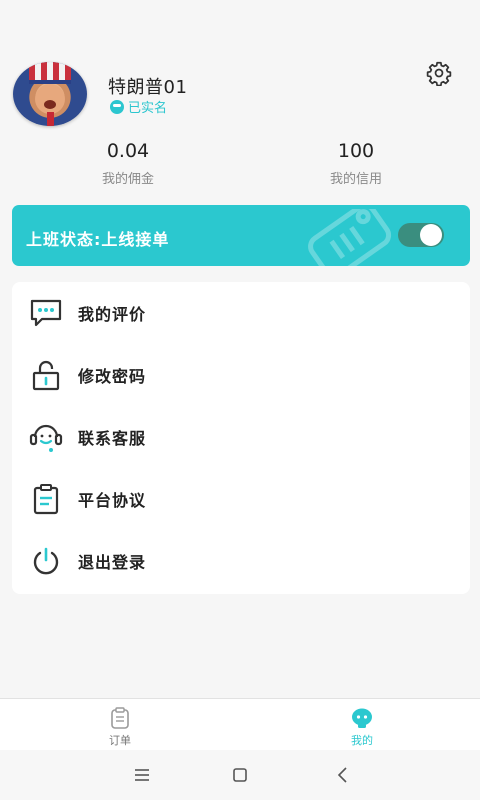 This screenshot has height=800, width=480. I want to click on menu-item-label: 退出登录, so click(112, 562).